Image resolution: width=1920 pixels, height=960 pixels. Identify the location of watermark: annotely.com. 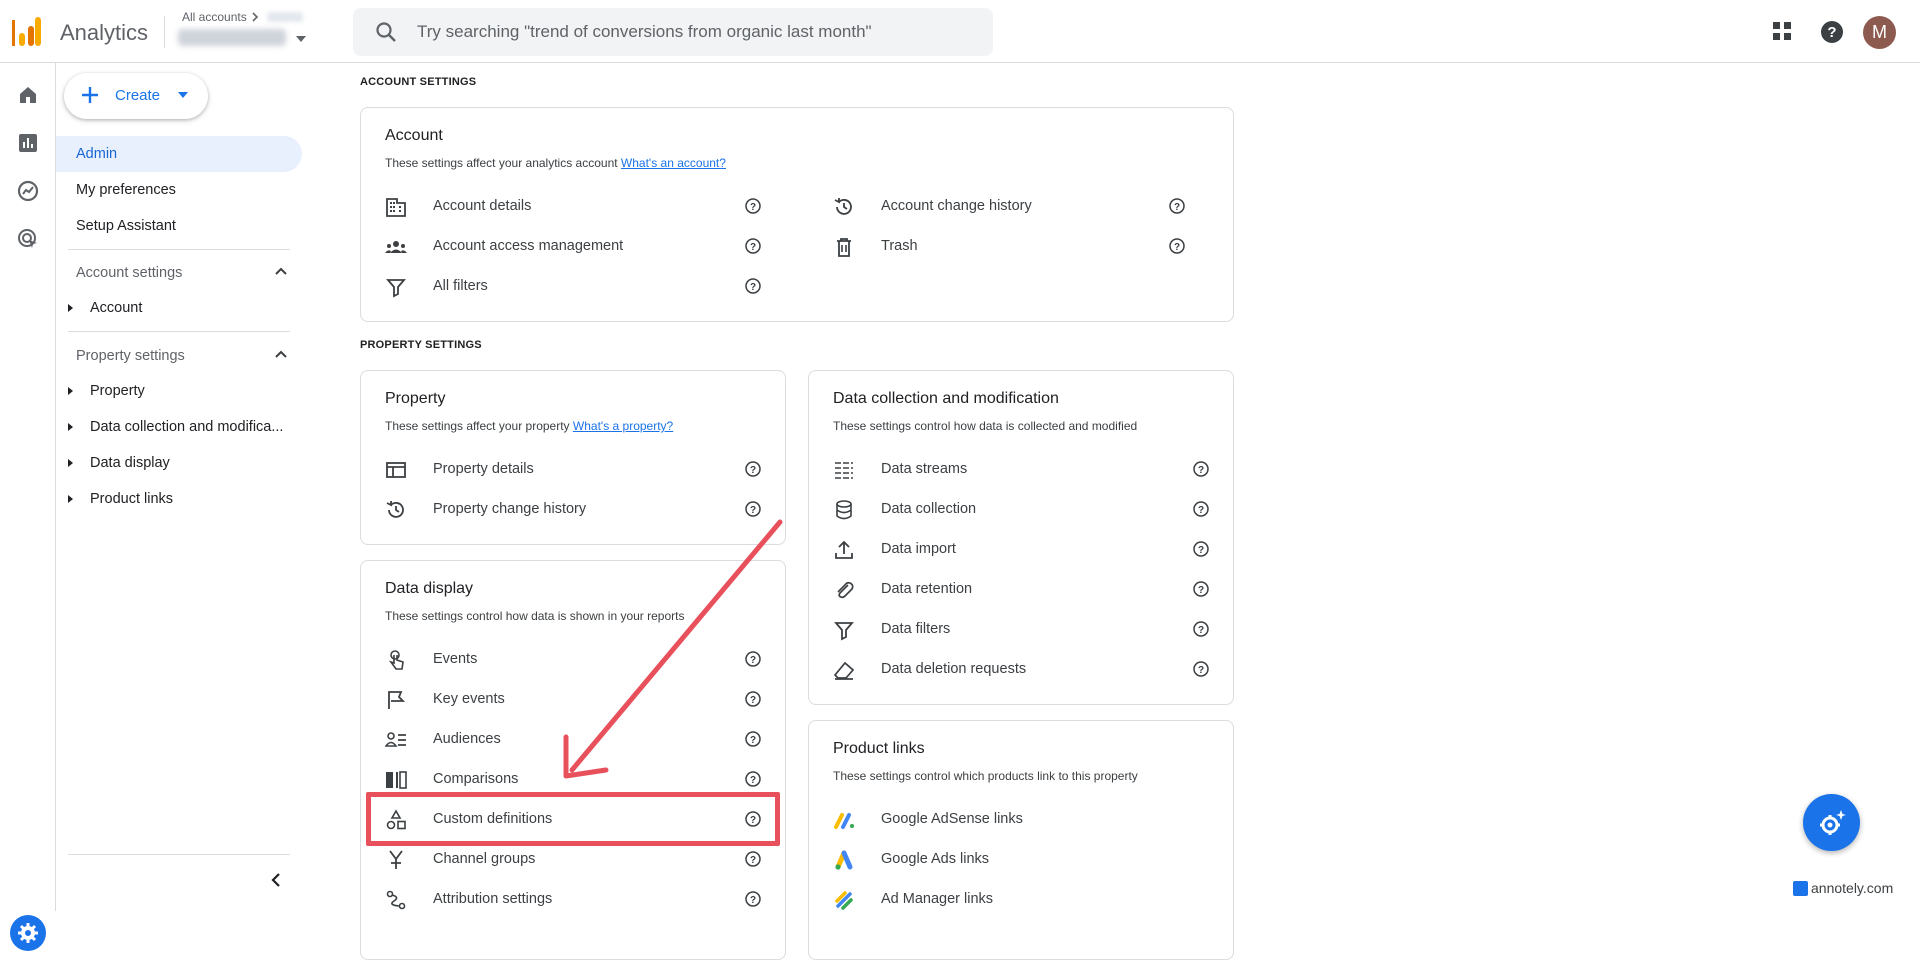
(1843, 888).